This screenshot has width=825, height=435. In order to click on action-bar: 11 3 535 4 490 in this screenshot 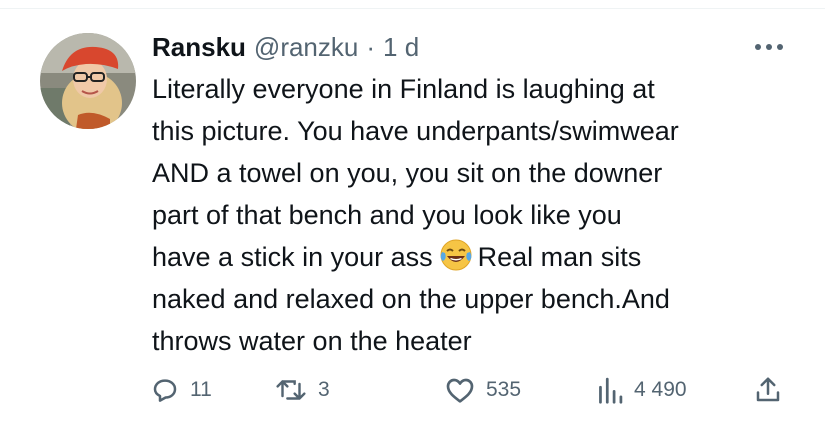, I will do `click(470, 390)`.